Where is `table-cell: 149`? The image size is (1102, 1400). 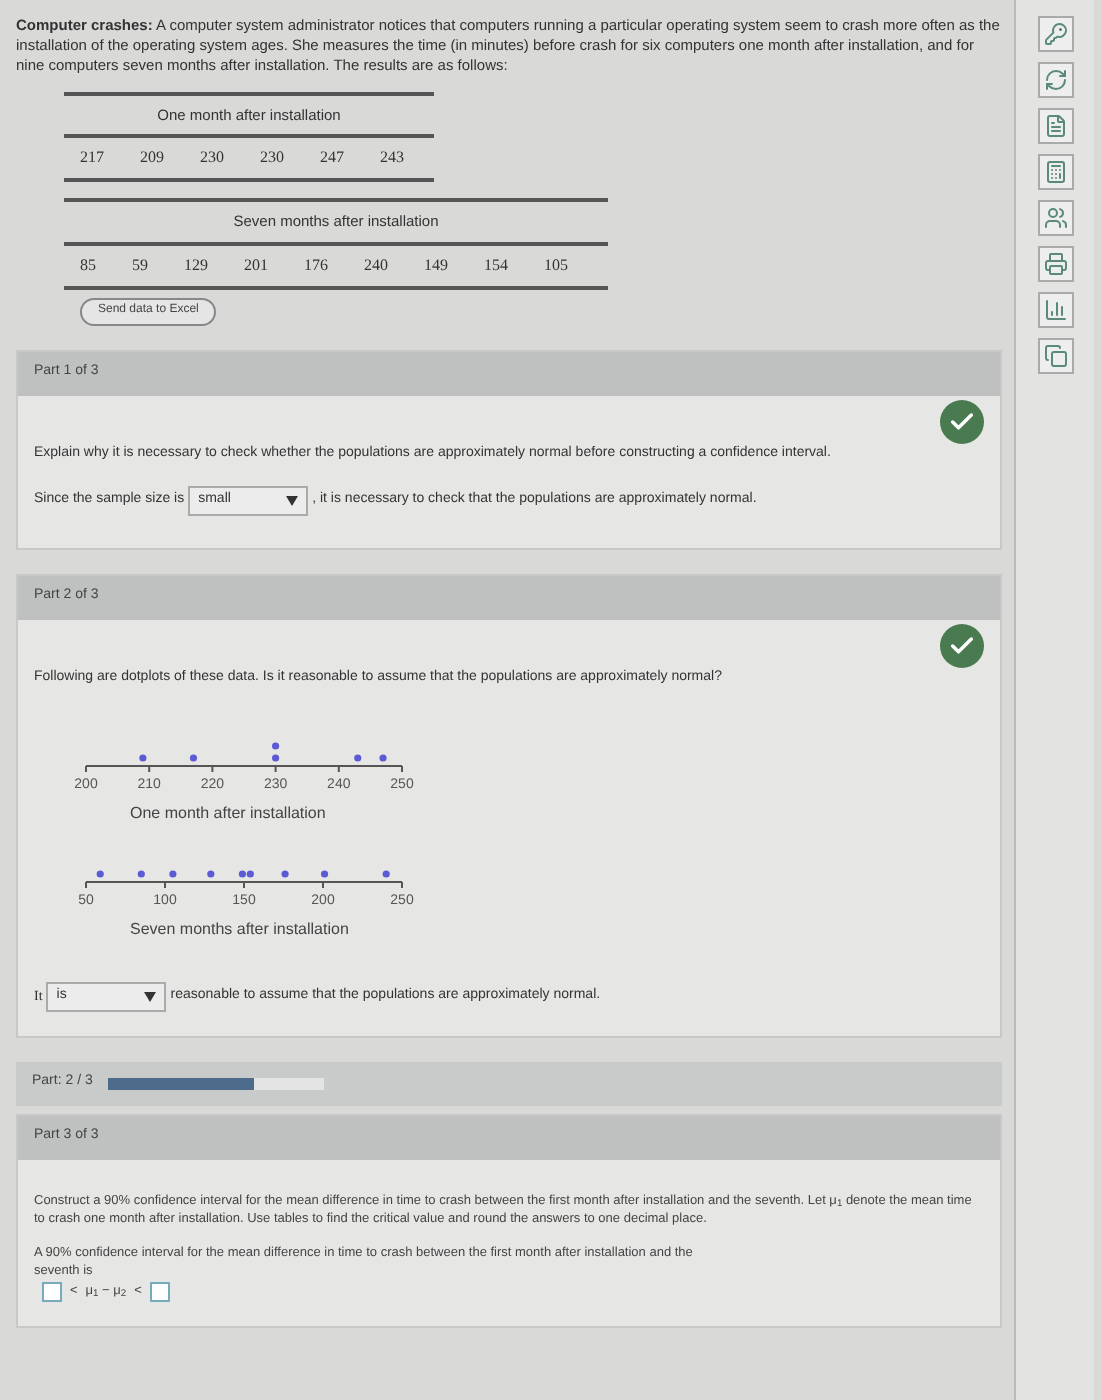
table-cell: 149 is located at coordinates (436, 265).